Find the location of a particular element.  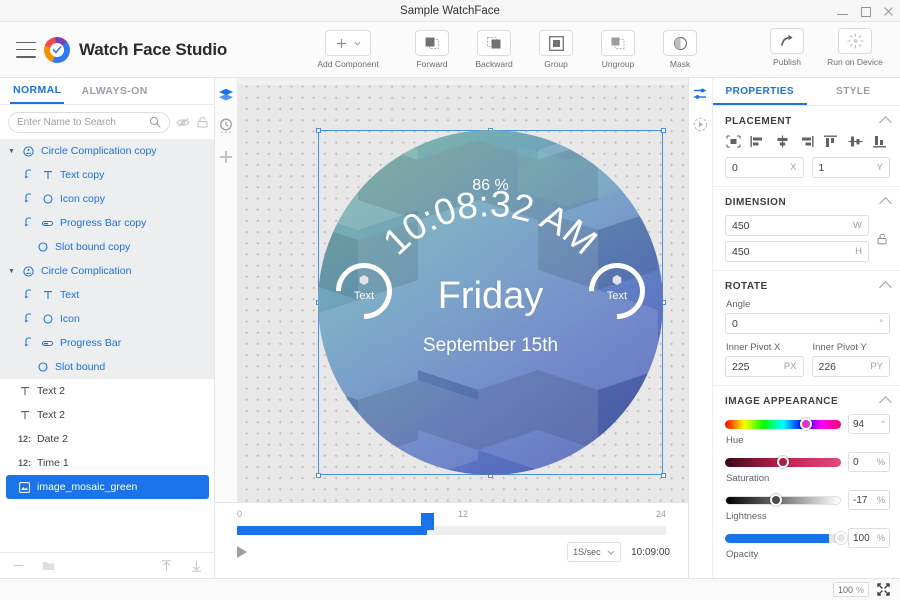

maximize-button is located at coordinates (865, 11).